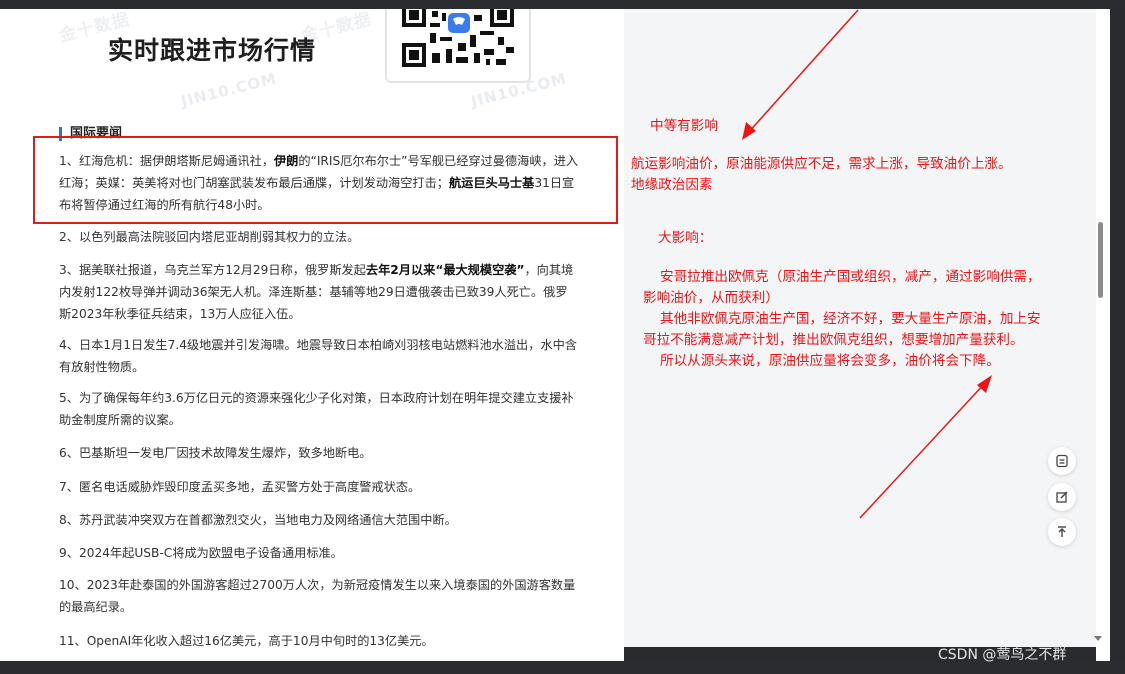  I want to click on medium-impact-line: 地缘政治因素, so click(672, 185).